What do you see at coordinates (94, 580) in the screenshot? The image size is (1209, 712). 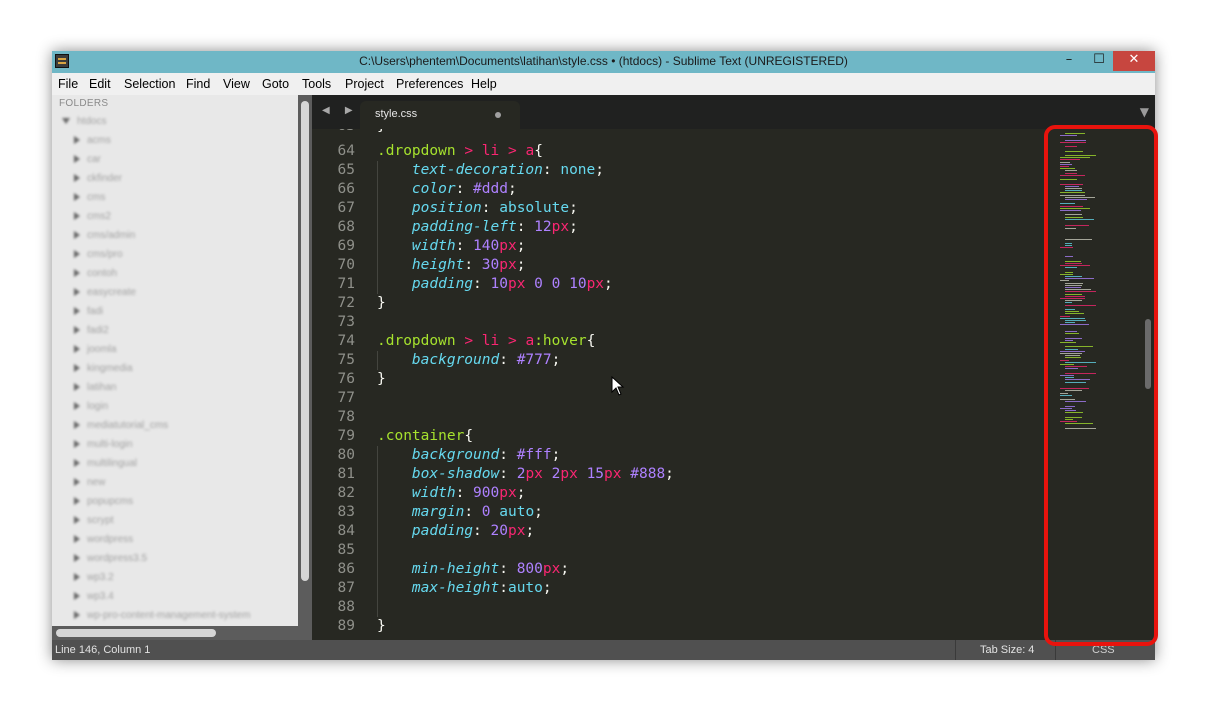 I see `tree-folder-item: wp3.2` at bounding box center [94, 580].